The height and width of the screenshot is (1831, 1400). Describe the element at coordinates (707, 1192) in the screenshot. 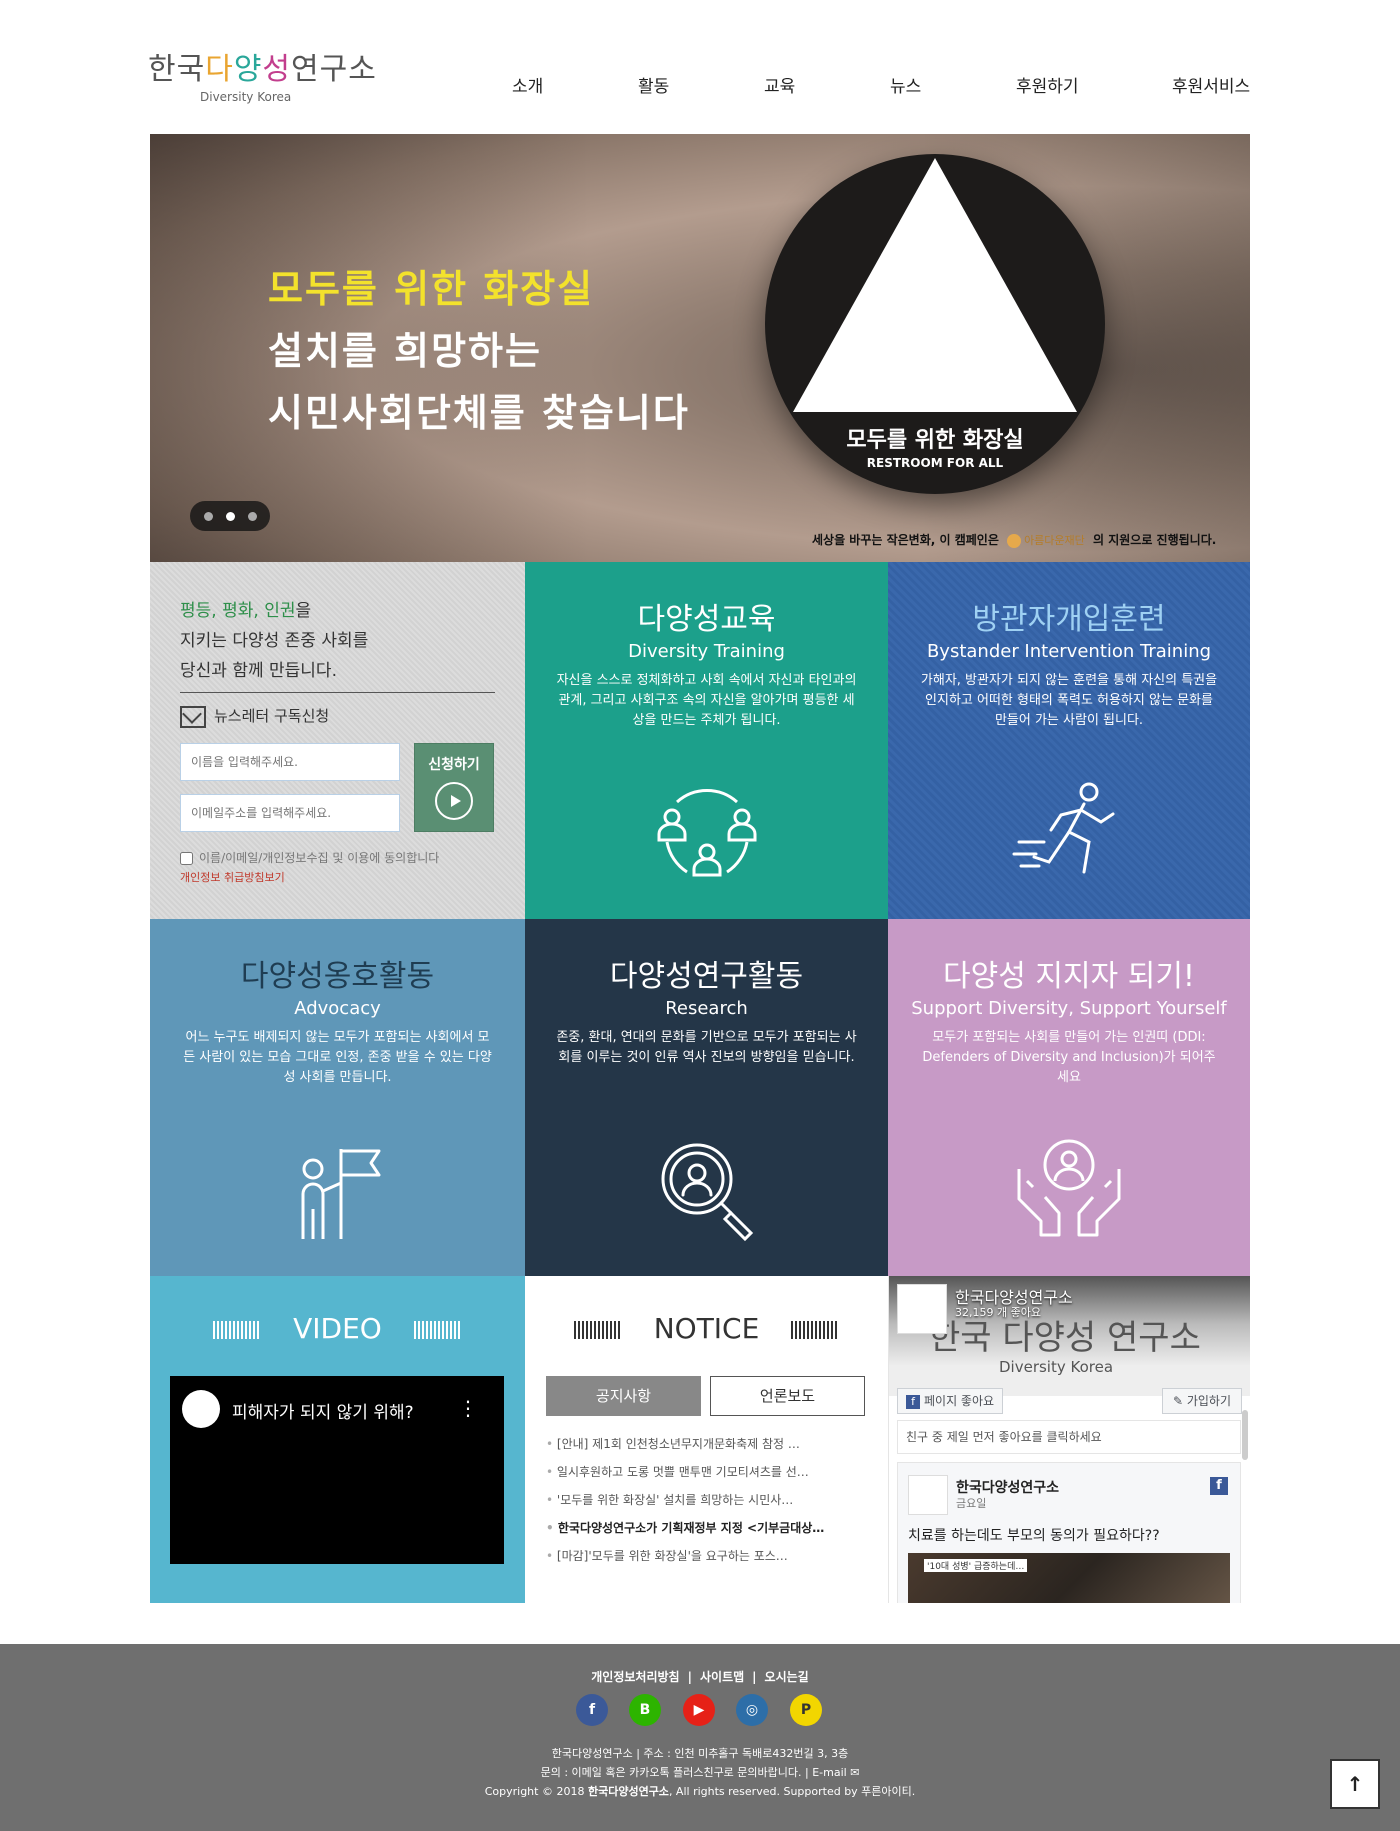

I see `magnifier-person-icon` at that location.